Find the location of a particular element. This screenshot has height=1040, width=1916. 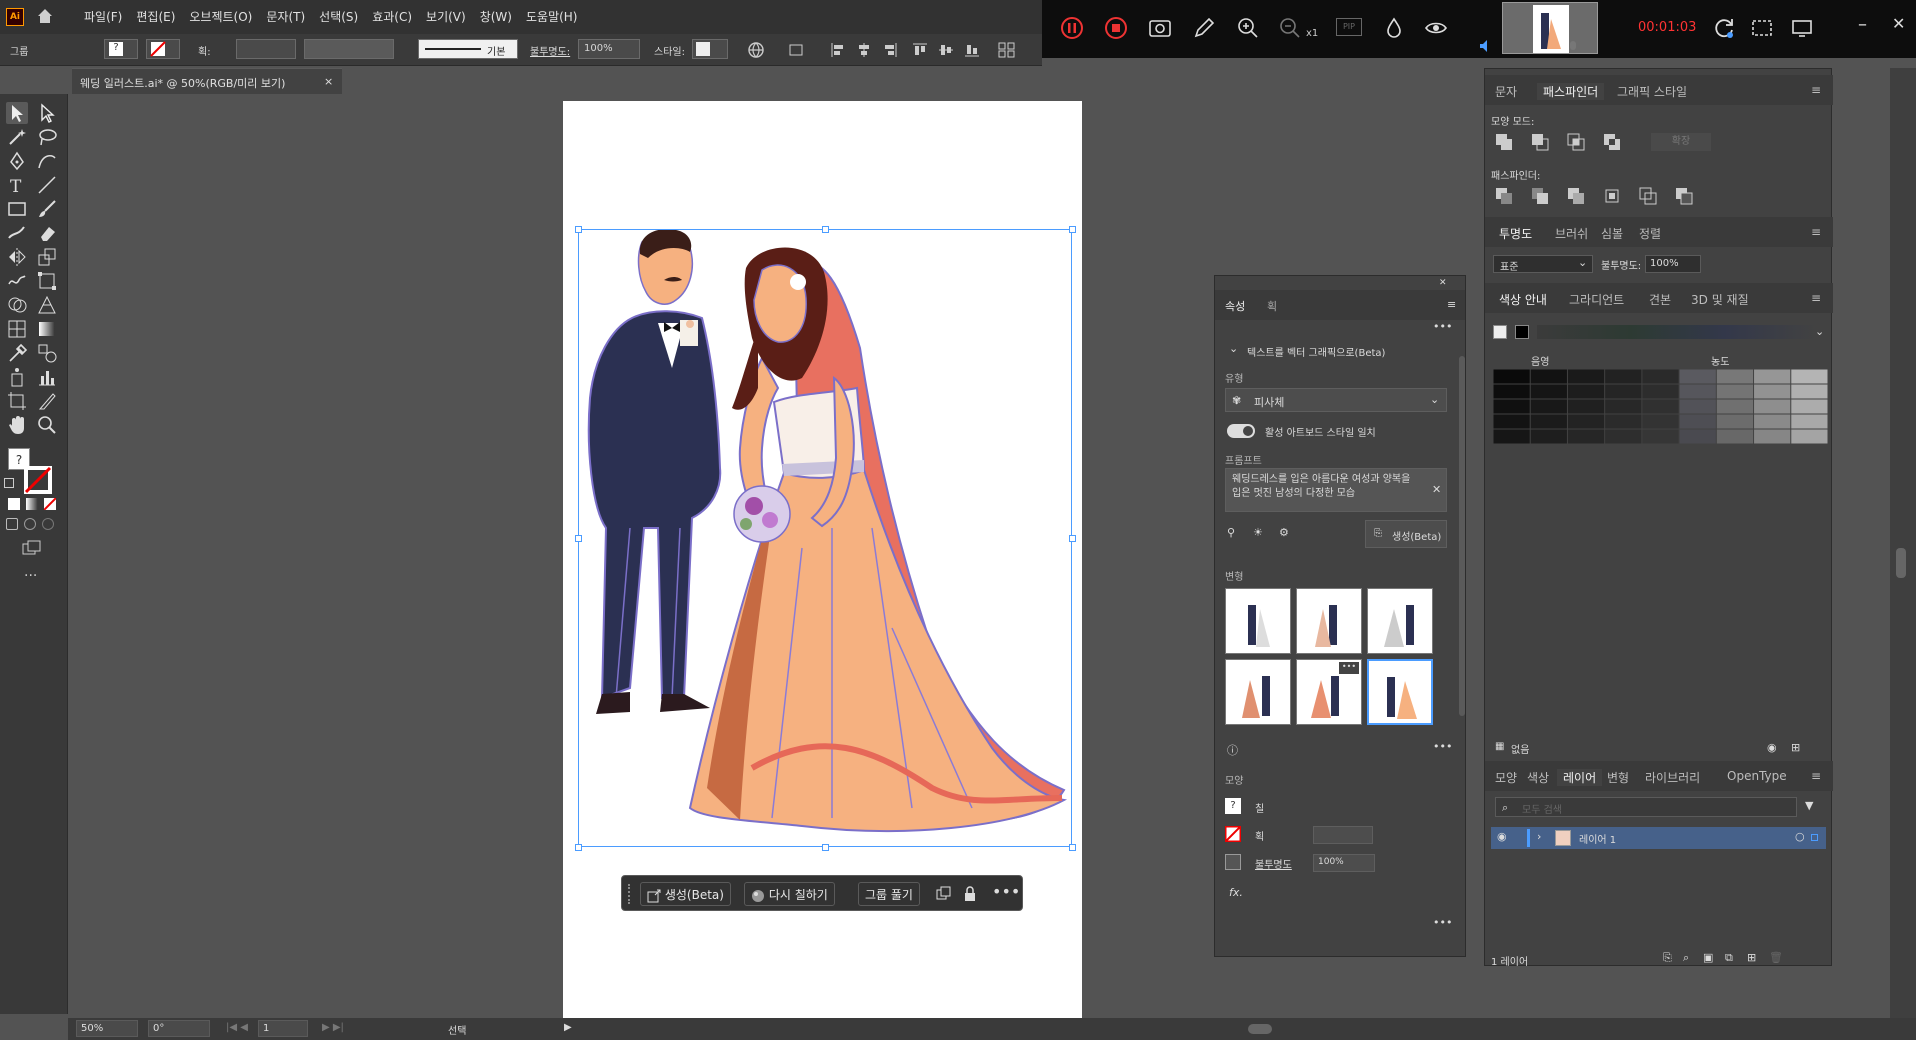

menu-window: 창(W) is located at coordinates (496, 17).